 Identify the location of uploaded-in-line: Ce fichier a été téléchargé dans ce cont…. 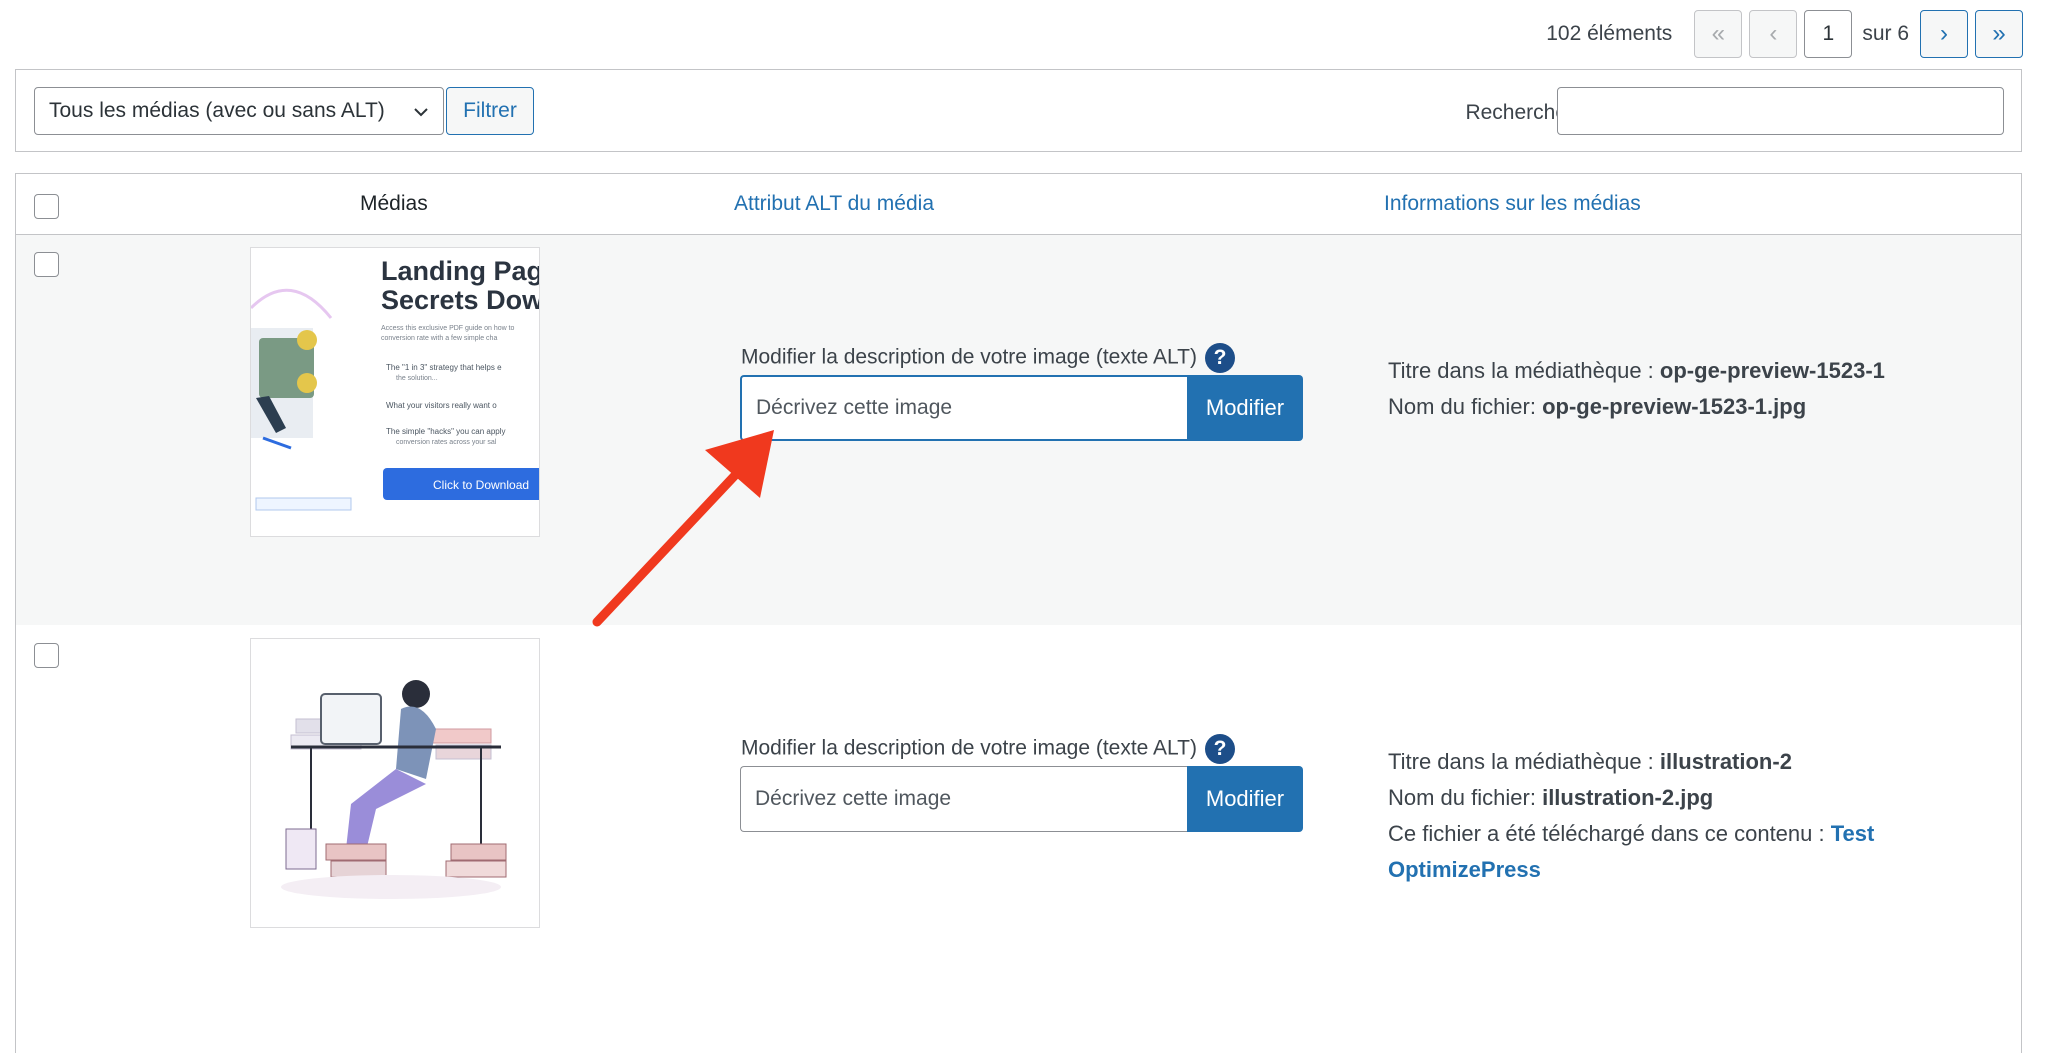
(1631, 834).